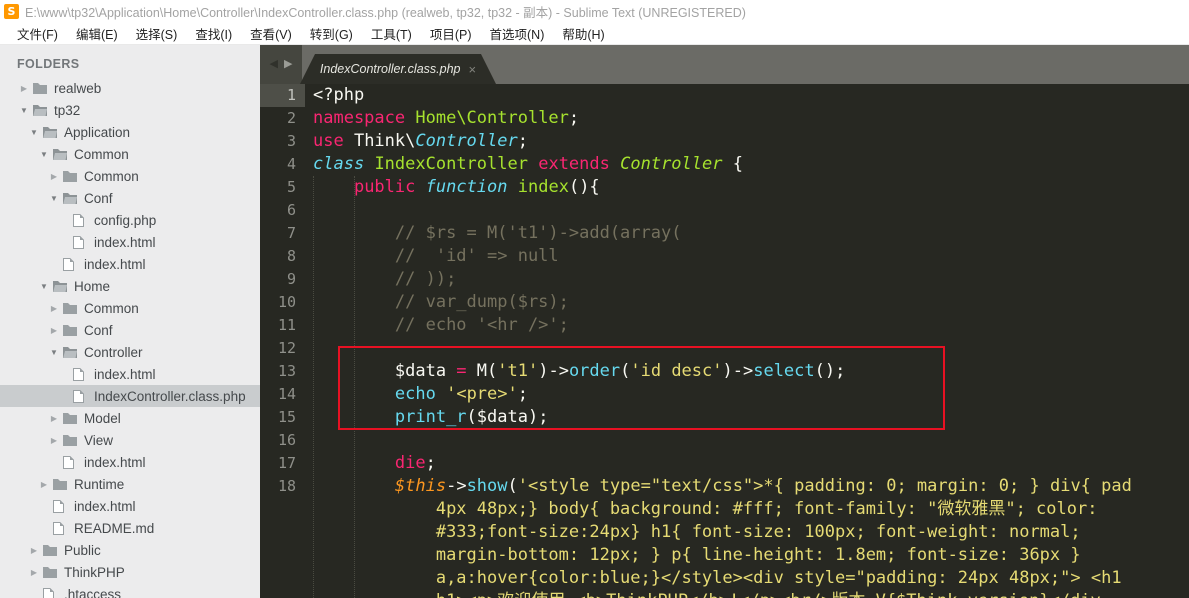 This screenshot has width=1189, height=598. I want to click on code-line: 9 // ));, so click(724, 279).